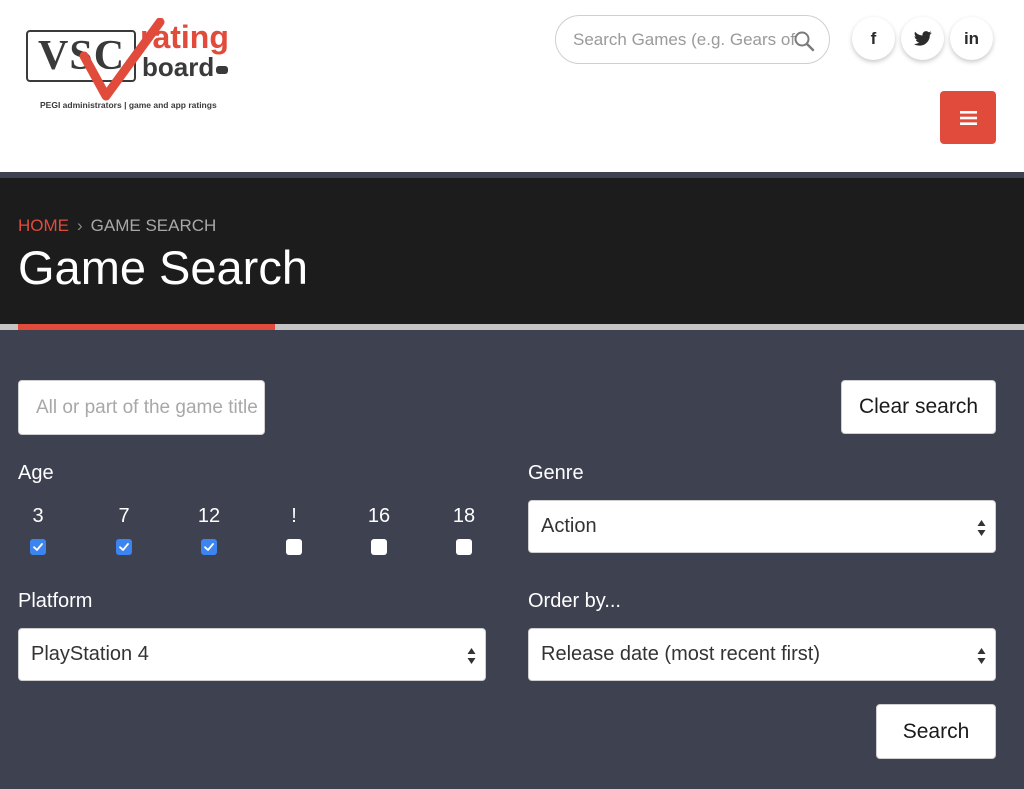 This screenshot has width=1024, height=789. I want to click on breadcrumb-home-link: HOME, so click(43, 225).